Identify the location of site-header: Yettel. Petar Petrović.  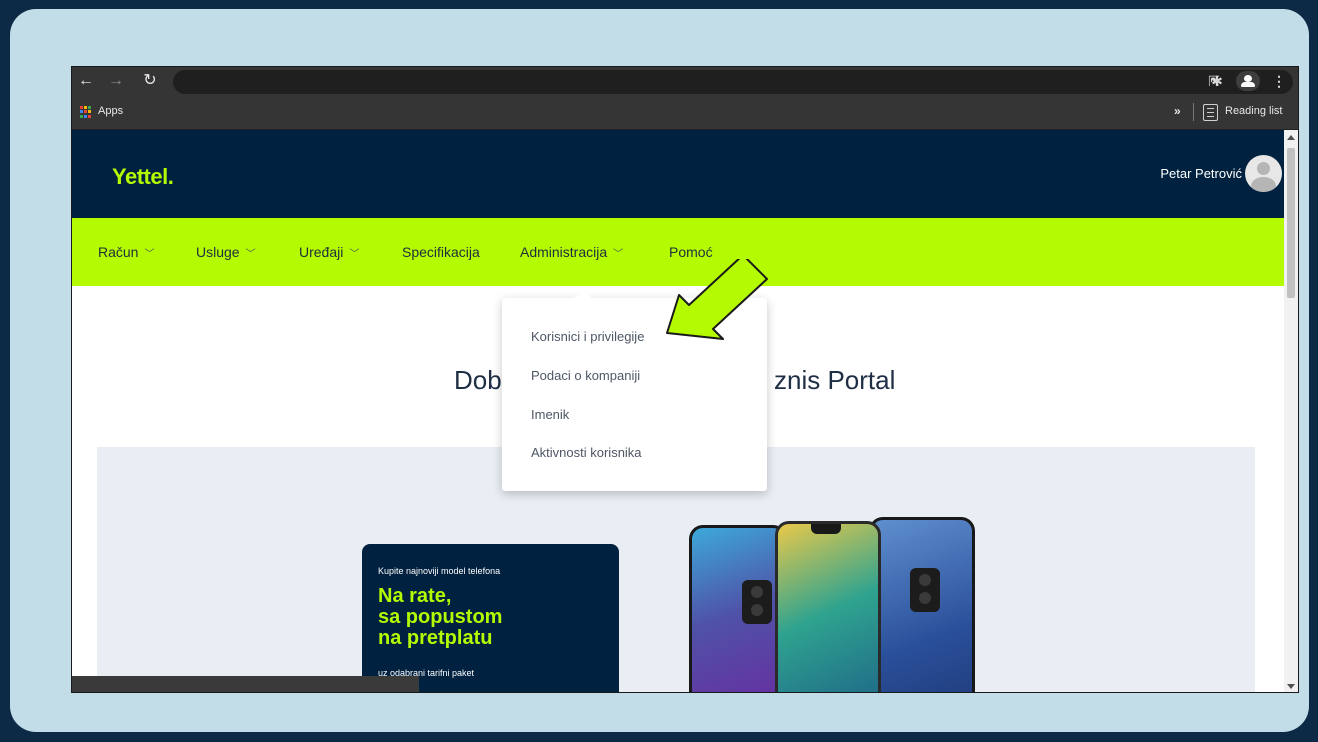
(678, 174).